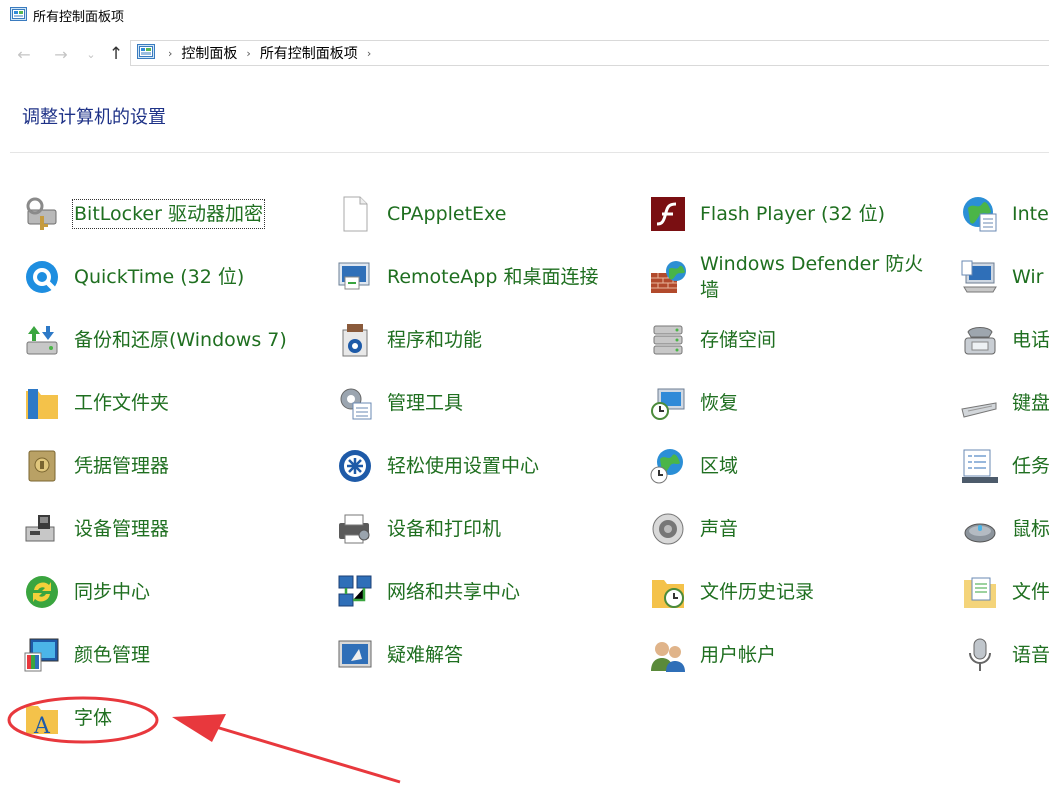  I want to click on file-history-icon, so click(668, 592).